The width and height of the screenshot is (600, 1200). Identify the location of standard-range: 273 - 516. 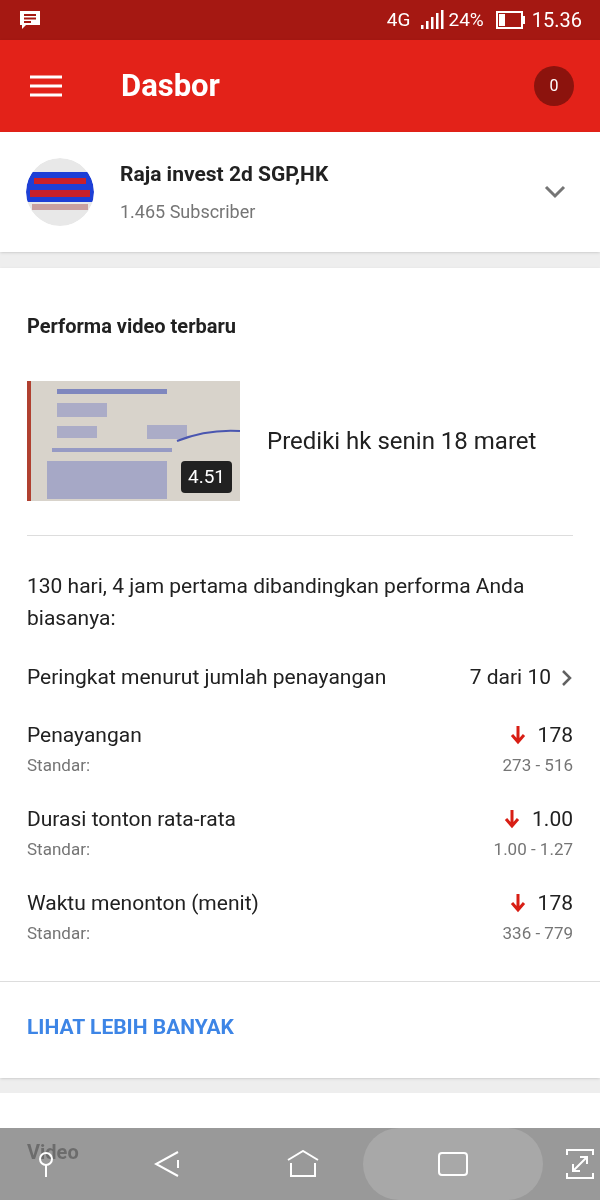
(537, 765).